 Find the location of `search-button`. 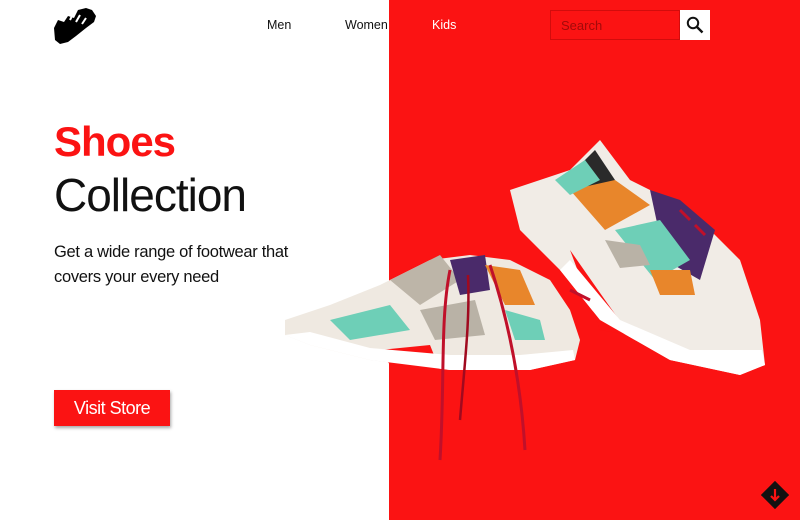

search-button is located at coordinates (695, 25).